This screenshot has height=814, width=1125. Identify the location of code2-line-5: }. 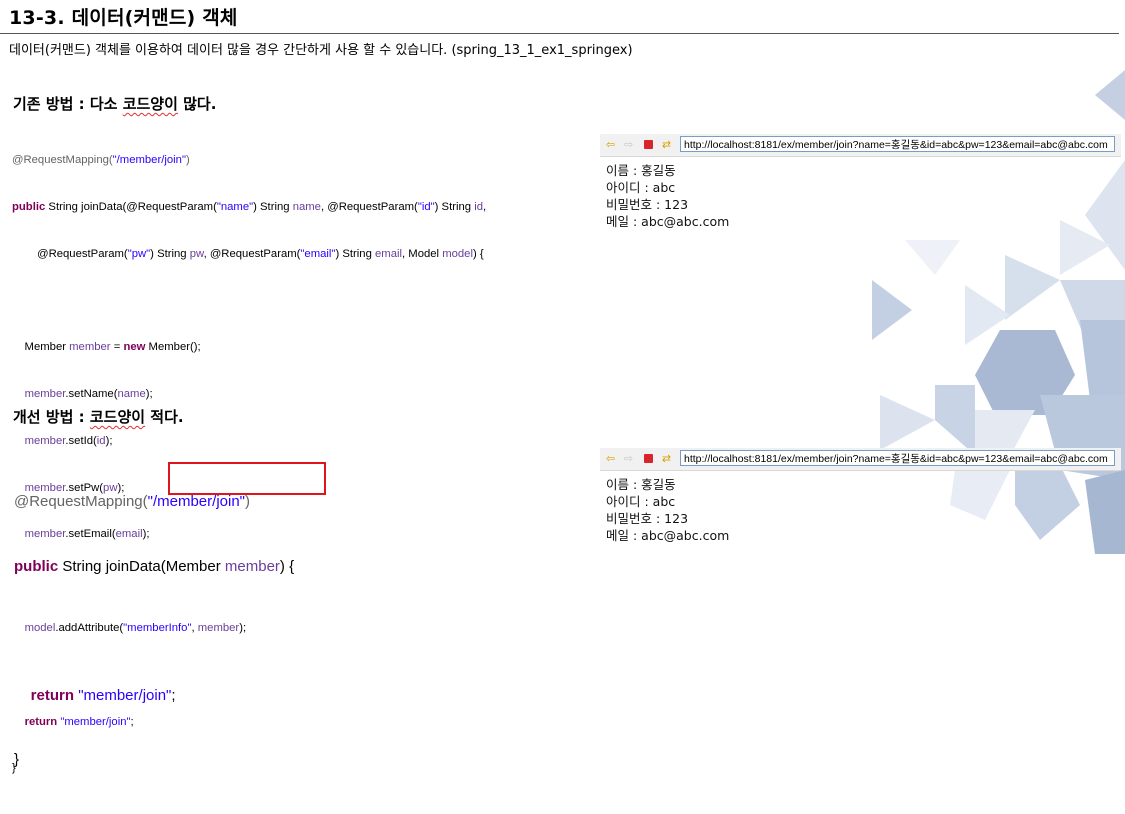
(17, 759).